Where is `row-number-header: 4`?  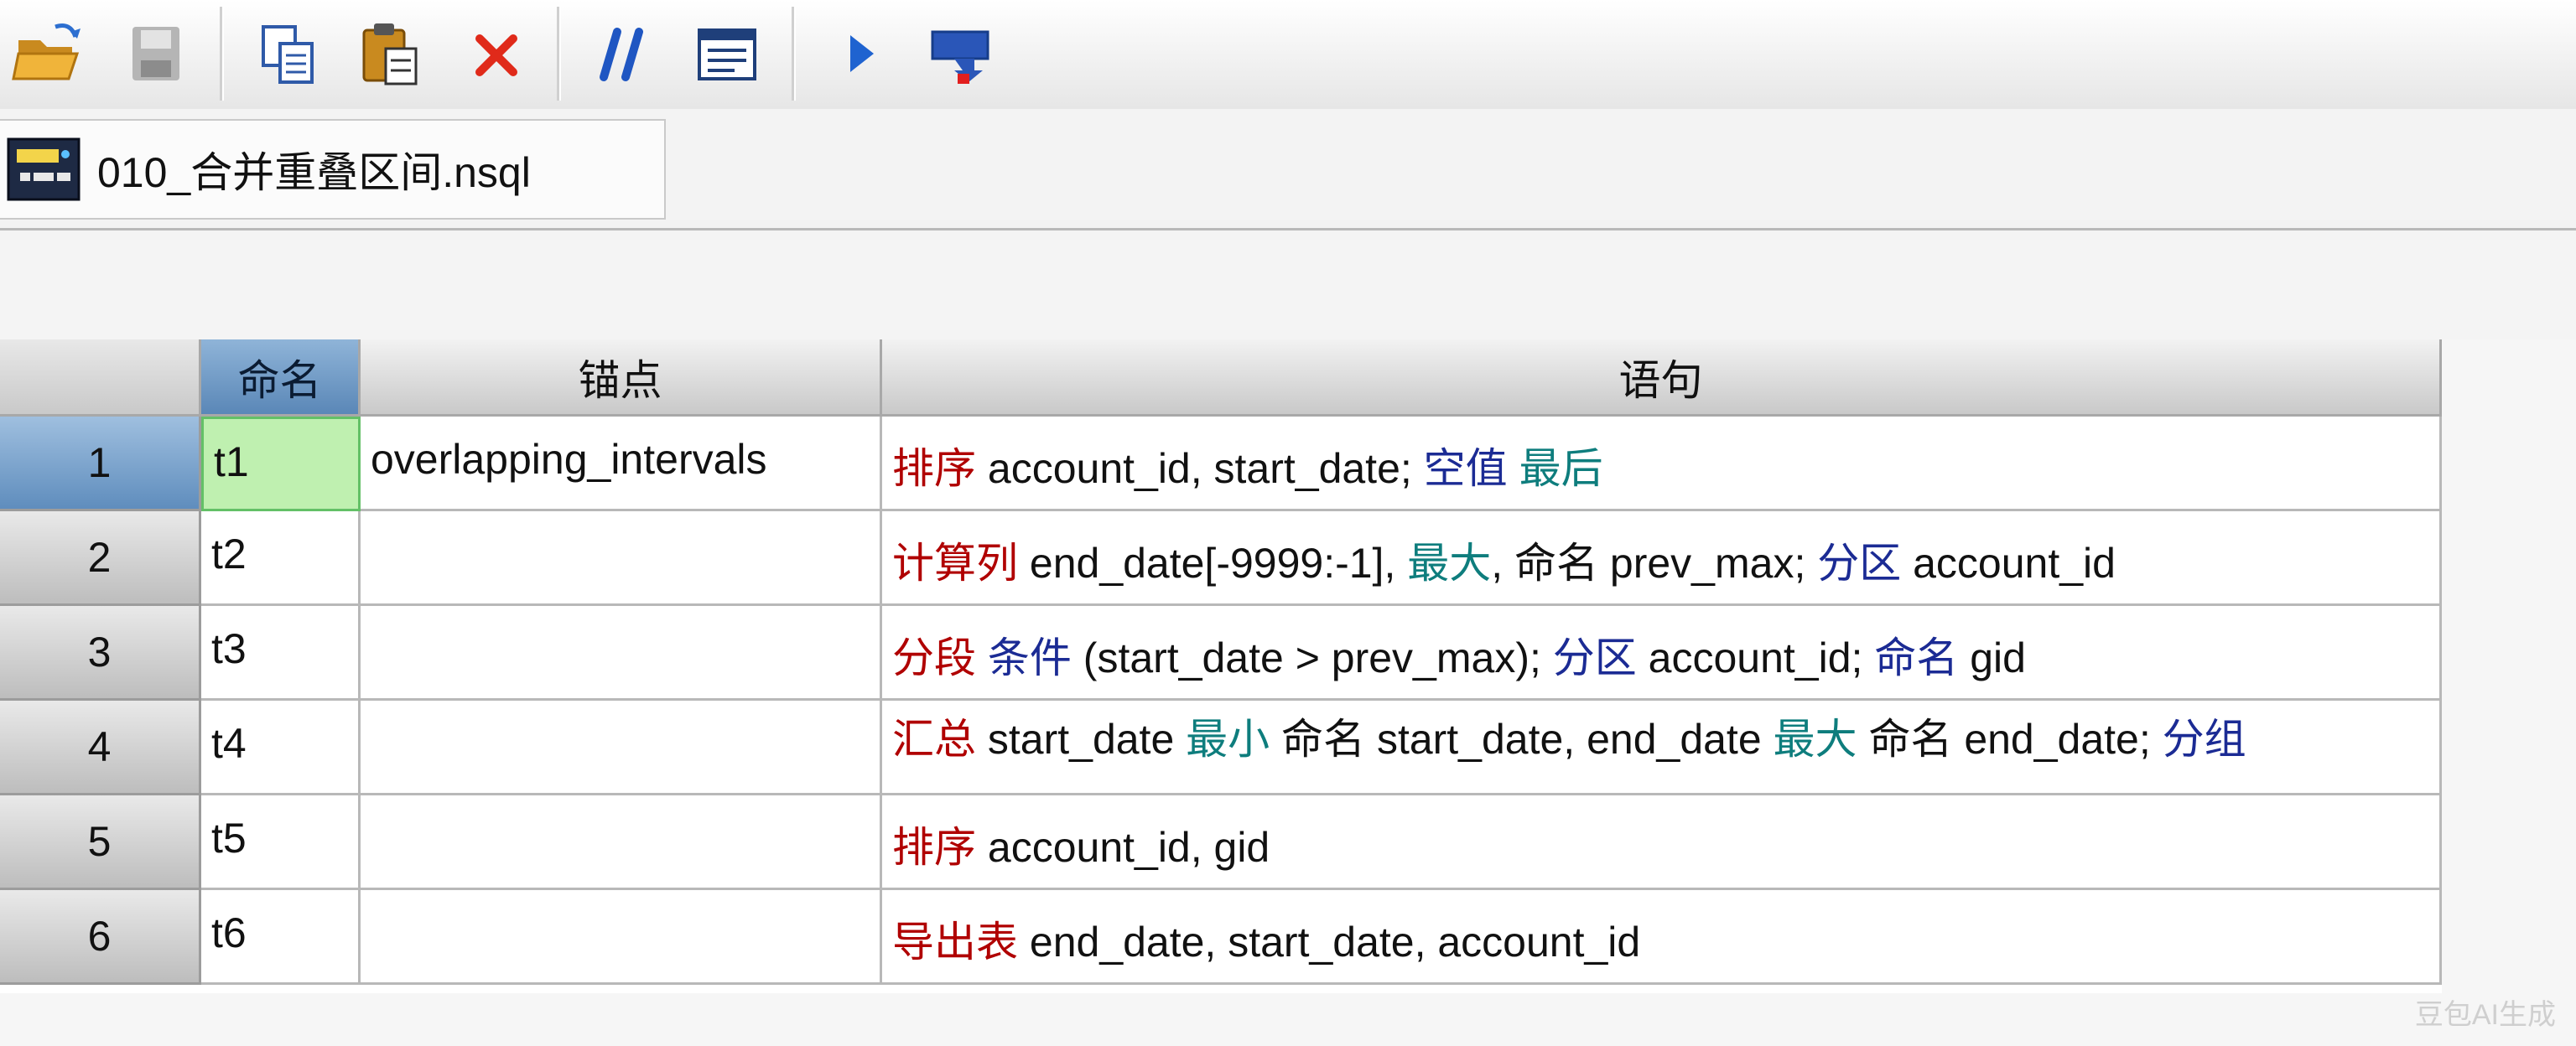 row-number-header: 4 is located at coordinates (100, 748).